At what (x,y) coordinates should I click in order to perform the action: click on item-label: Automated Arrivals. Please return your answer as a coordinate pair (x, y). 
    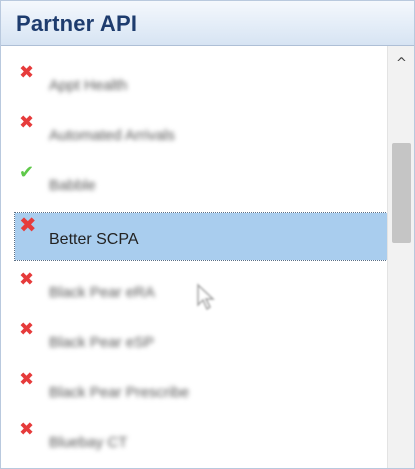
    Looking at the image, I should click on (112, 135).